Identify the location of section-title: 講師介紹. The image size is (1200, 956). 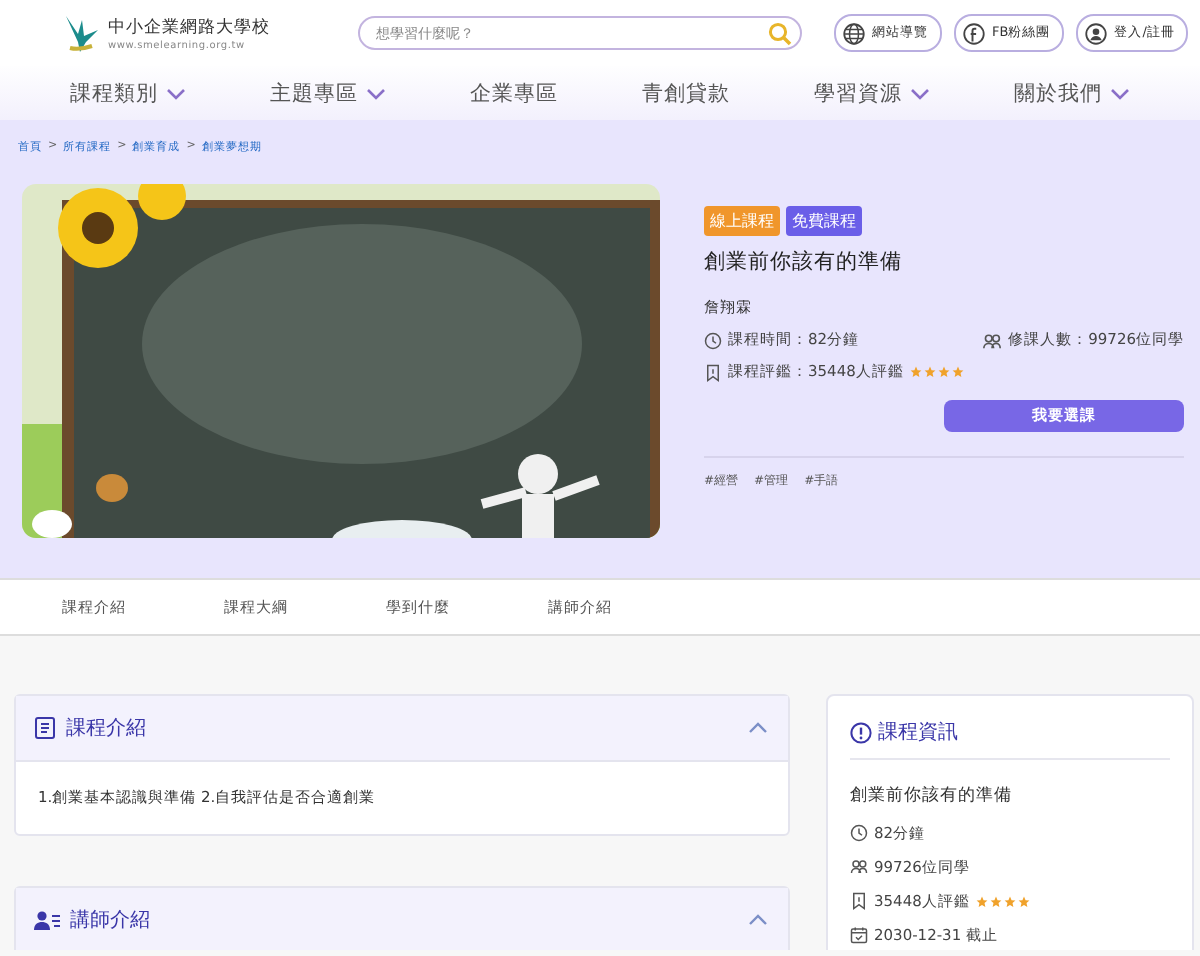
(111, 920).